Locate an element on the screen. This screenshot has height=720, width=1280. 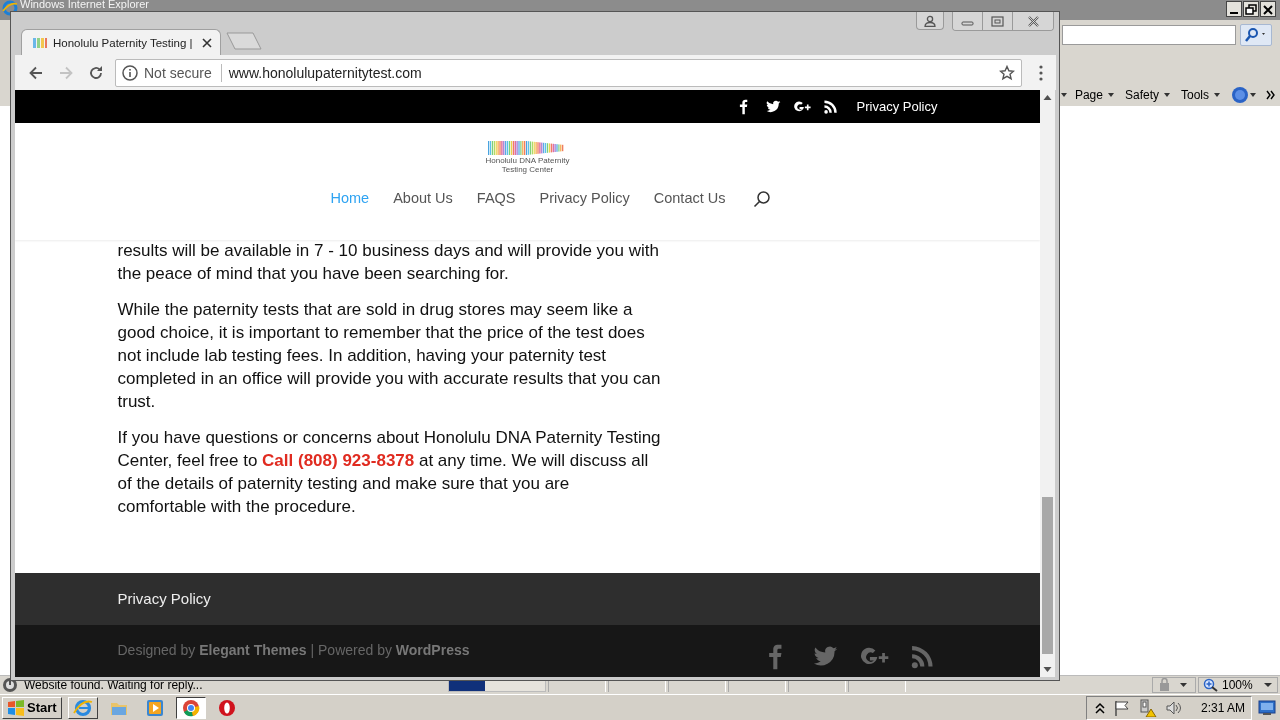
menu-button: Page is located at coordinates (1094, 95).